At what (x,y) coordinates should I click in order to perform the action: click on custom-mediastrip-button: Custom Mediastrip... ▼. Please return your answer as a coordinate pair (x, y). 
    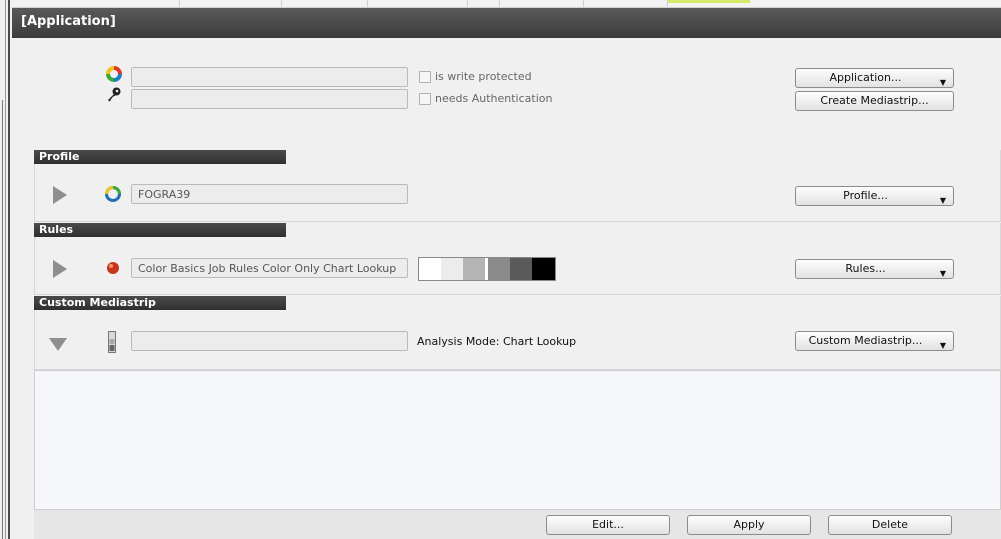
    Looking at the image, I should click on (874, 341).